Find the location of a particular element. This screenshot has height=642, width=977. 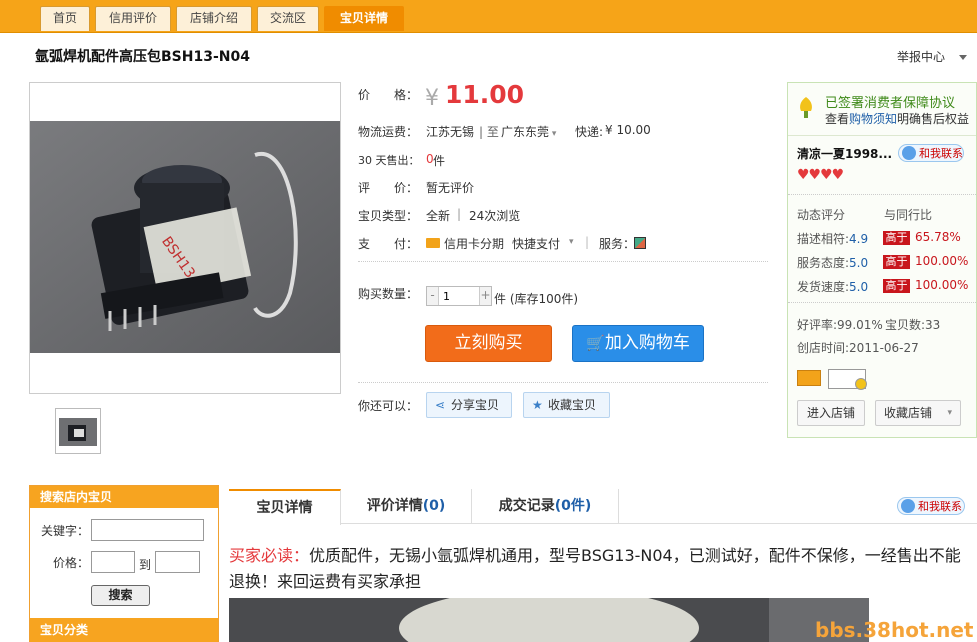

search-box-title: 搜索店内宝贝 is located at coordinates (124, 497).